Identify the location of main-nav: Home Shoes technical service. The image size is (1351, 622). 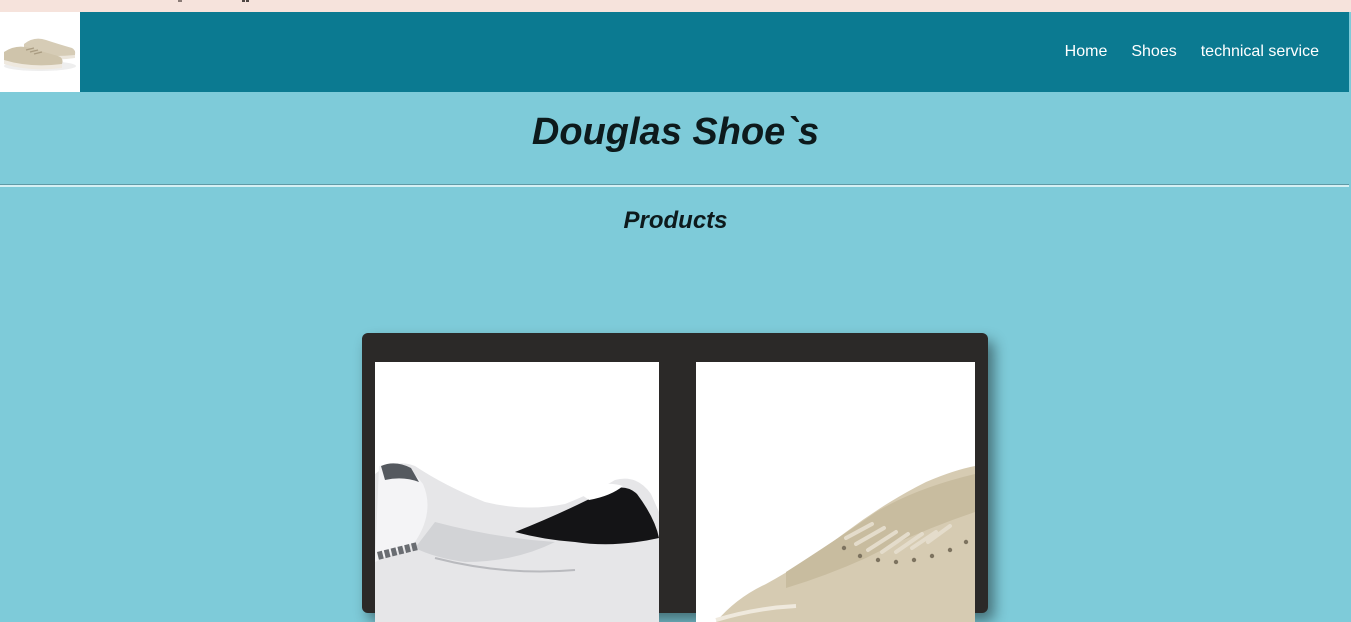
(1192, 52).